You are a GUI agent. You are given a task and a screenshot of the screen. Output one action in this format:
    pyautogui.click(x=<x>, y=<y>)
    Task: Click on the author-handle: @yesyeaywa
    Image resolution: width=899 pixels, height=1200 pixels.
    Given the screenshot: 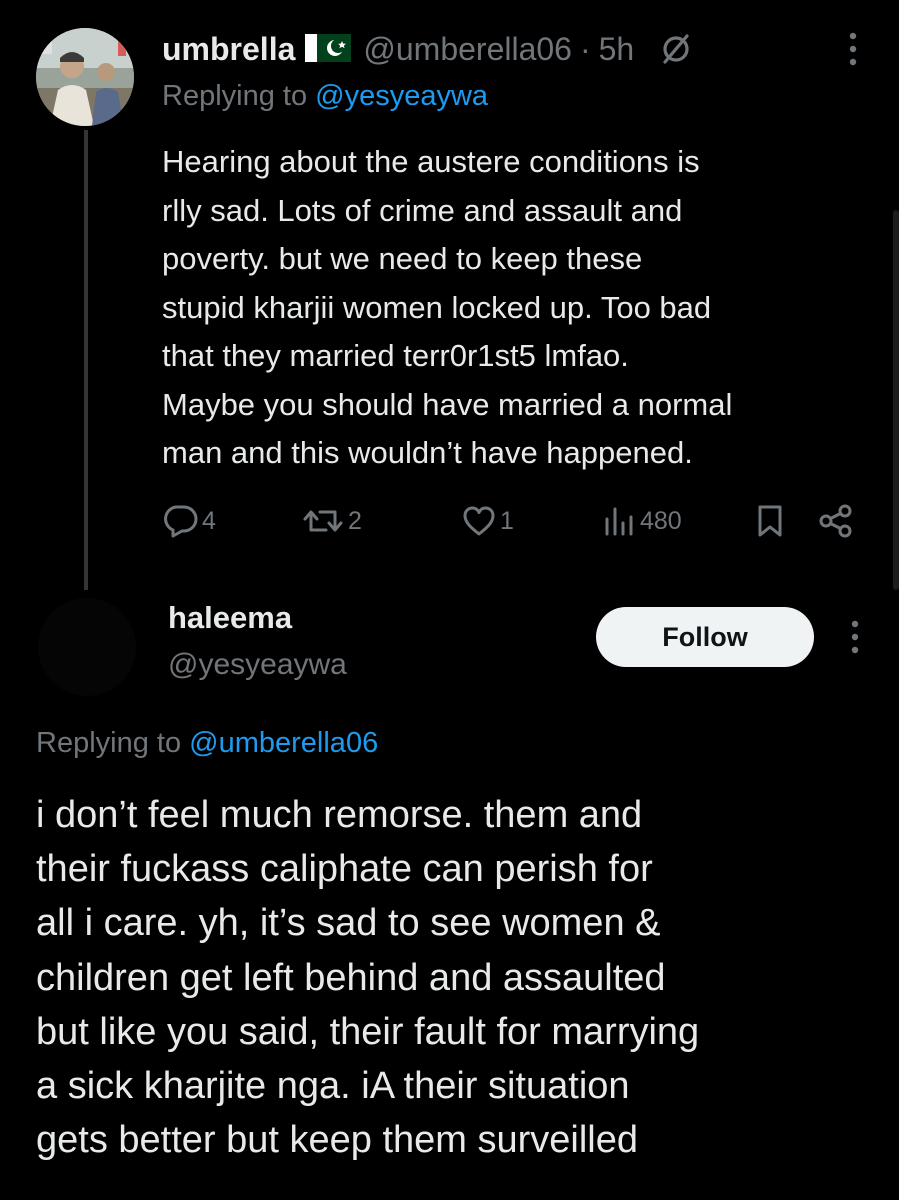 What is the action you would take?
    pyautogui.click(x=257, y=665)
    